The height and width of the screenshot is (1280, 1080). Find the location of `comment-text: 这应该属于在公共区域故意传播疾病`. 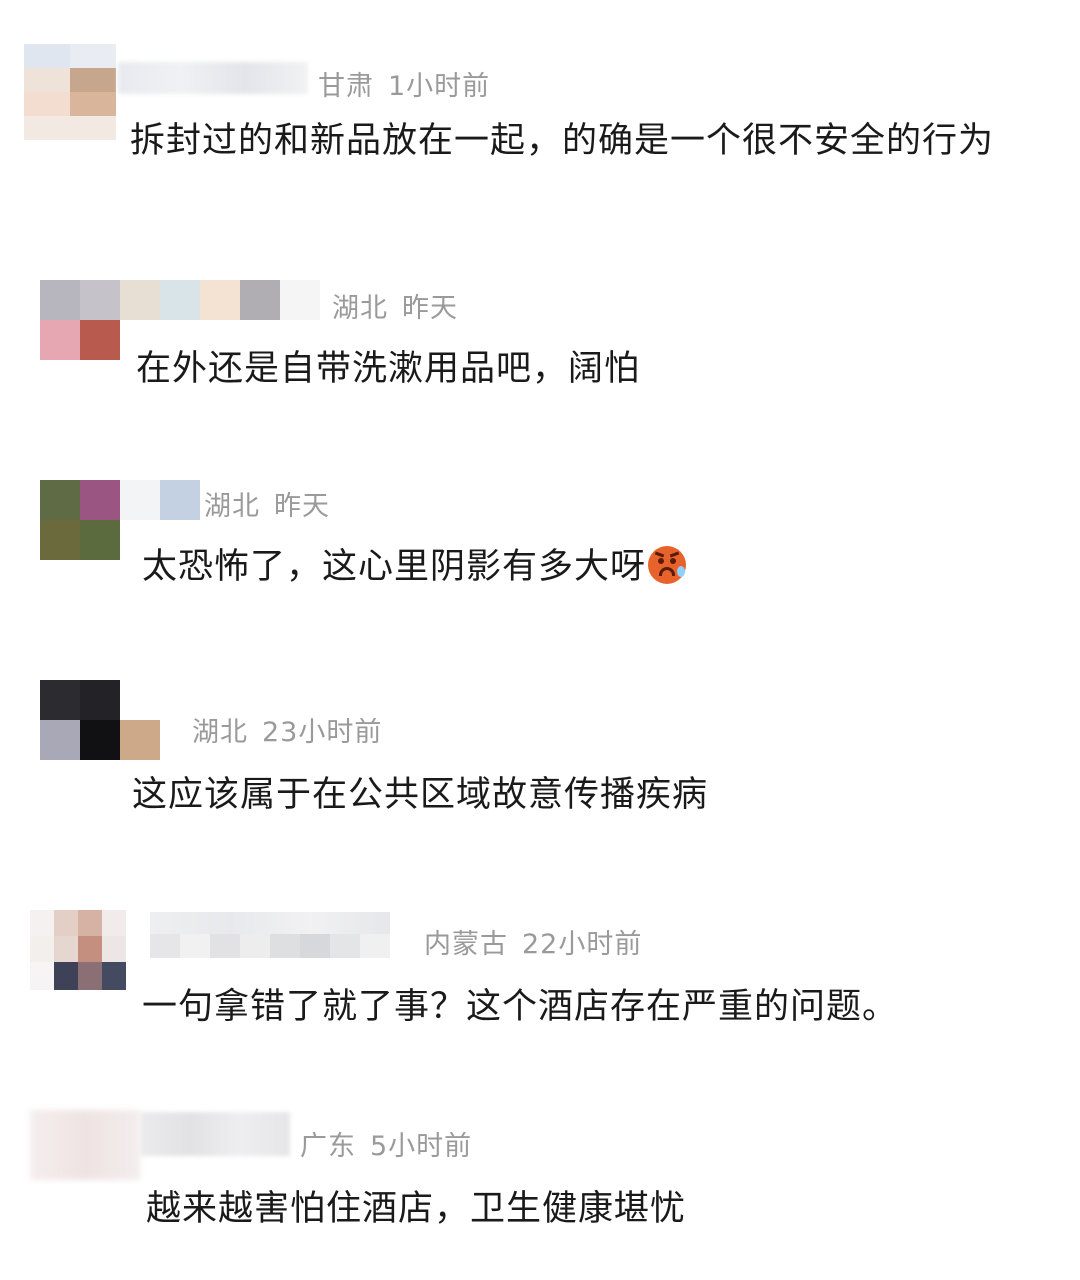

comment-text: 这应该属于在公共区域故意传播疾病 is located at coordinates (420, 795).